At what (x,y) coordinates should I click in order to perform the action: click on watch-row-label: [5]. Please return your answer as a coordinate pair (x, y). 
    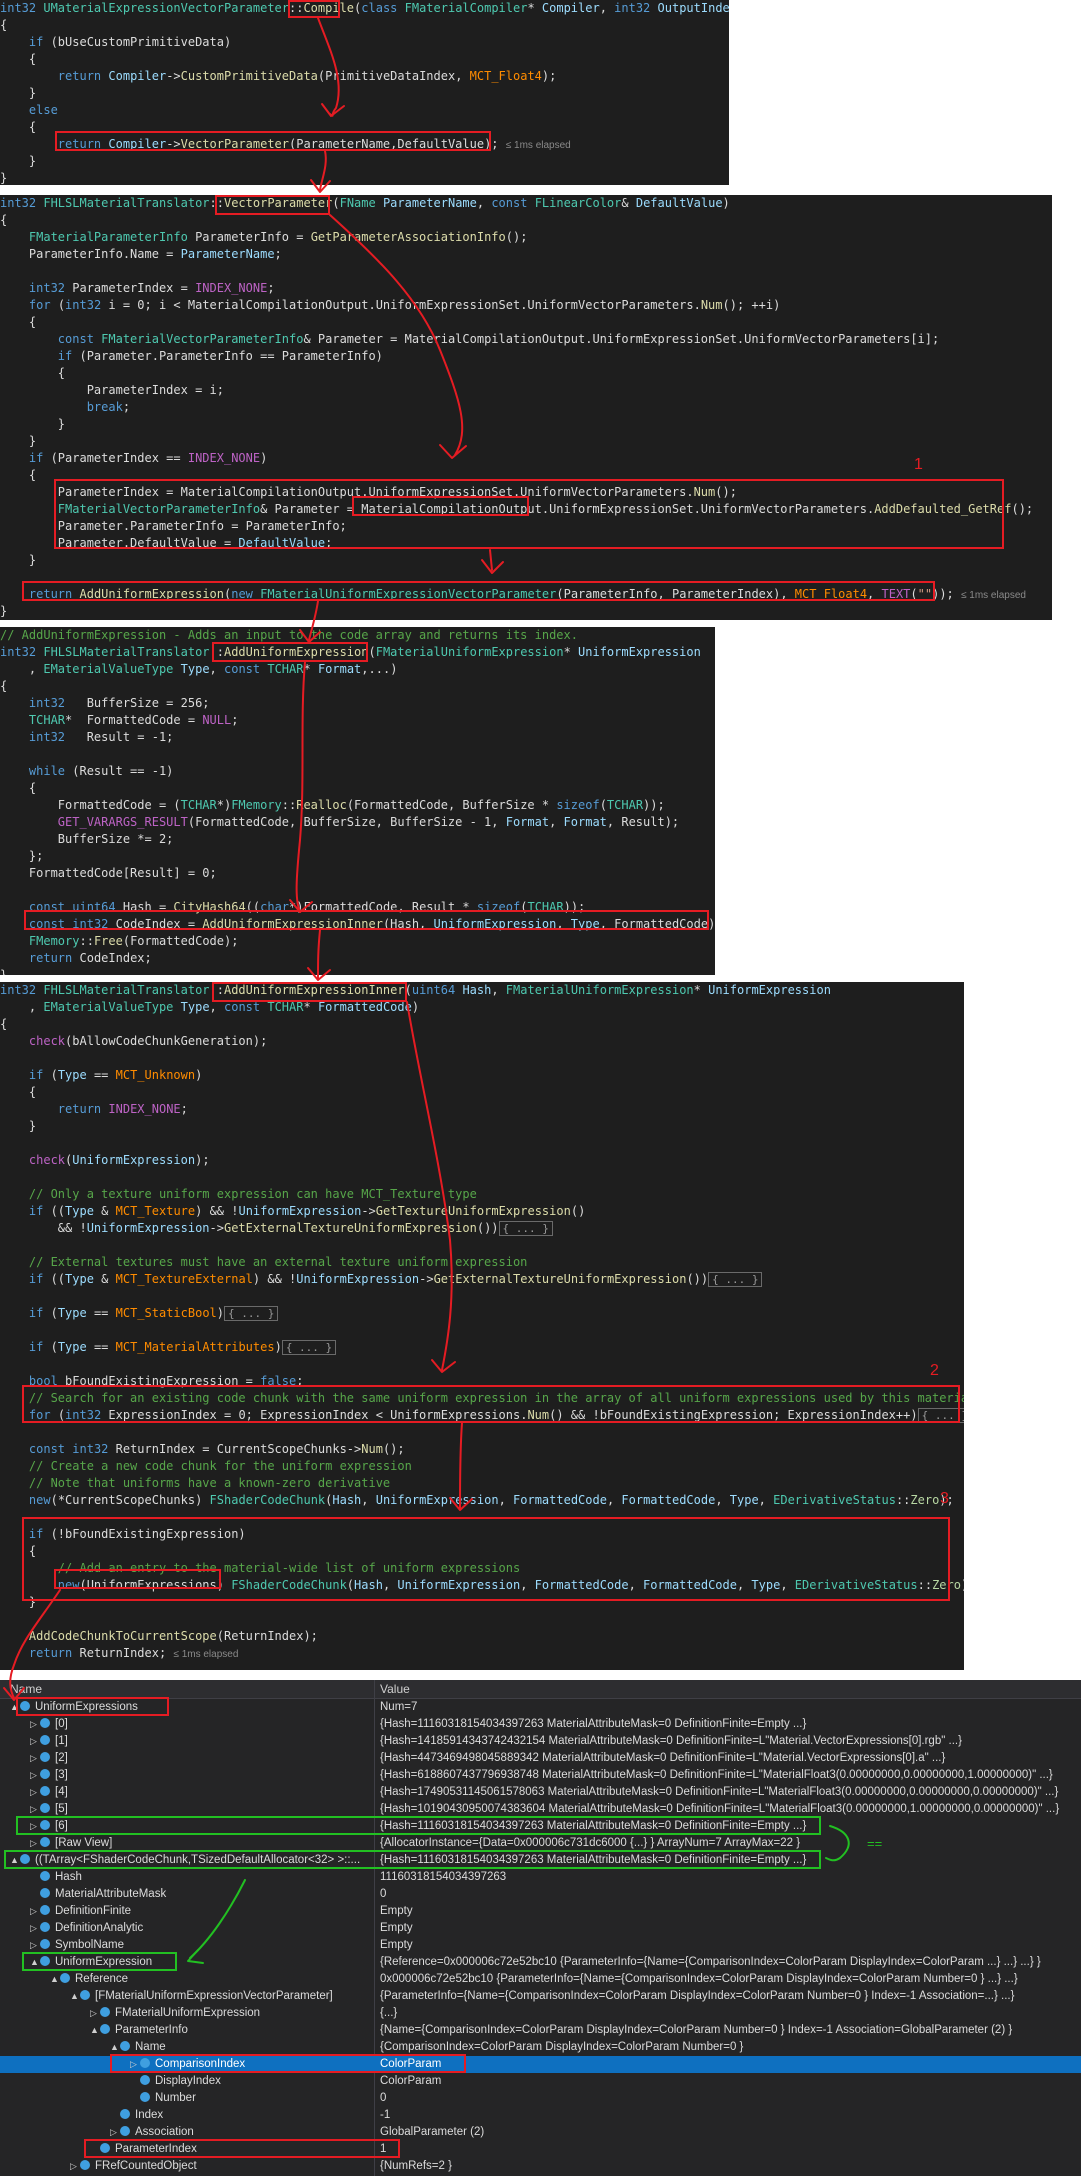
    Looking at the image, I should click on (61, 1809).